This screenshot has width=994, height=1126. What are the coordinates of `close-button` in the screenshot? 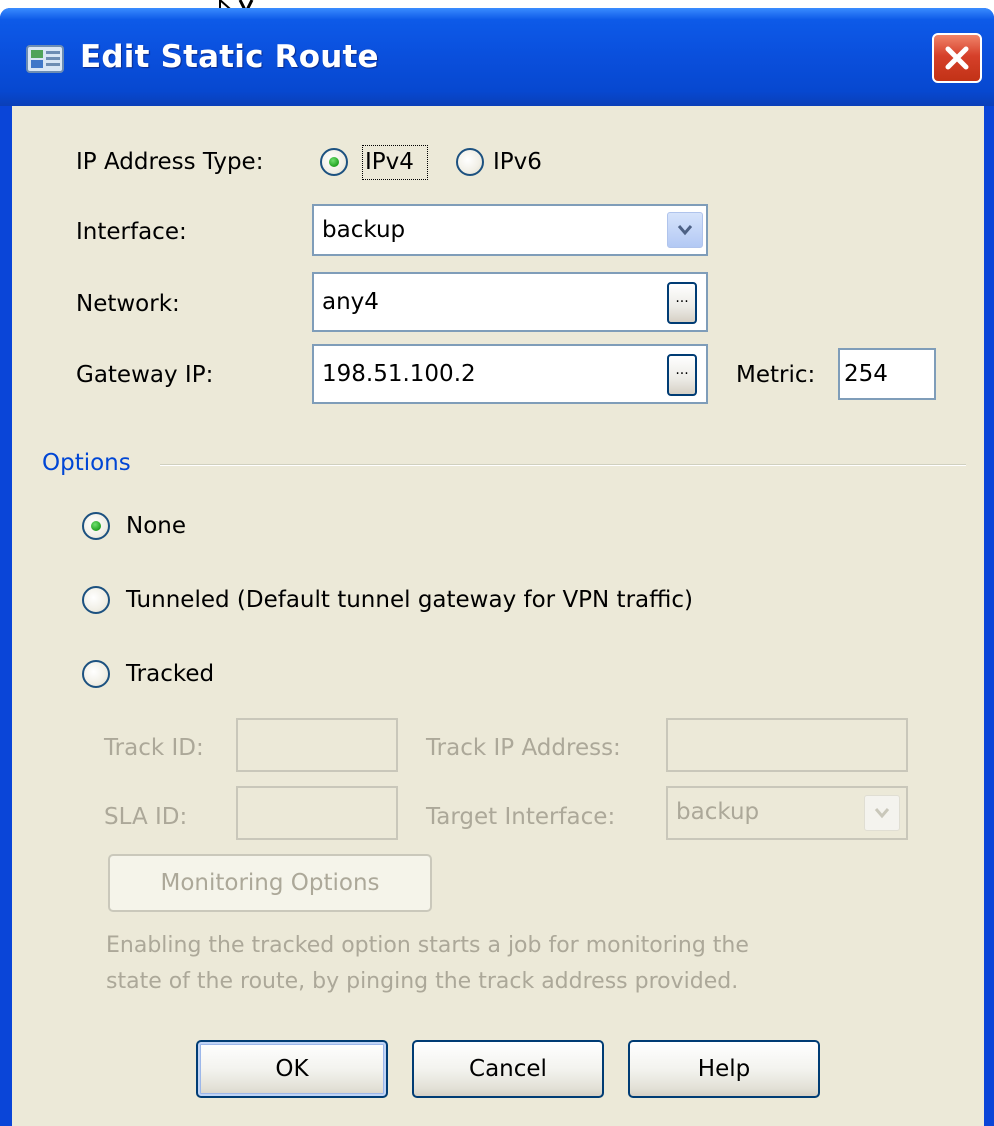 It's located at (957, 58).